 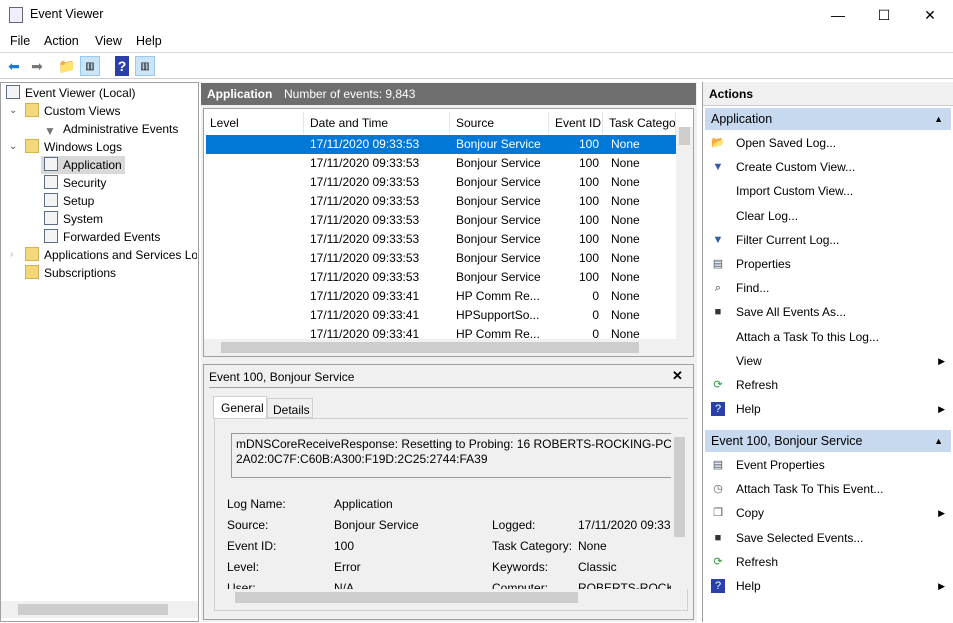 What do you see at coordinates (365, 315) in the screenshot?
I see `cell-date: 17/11/2020 09:33:41` at bounding box center [365, 315].